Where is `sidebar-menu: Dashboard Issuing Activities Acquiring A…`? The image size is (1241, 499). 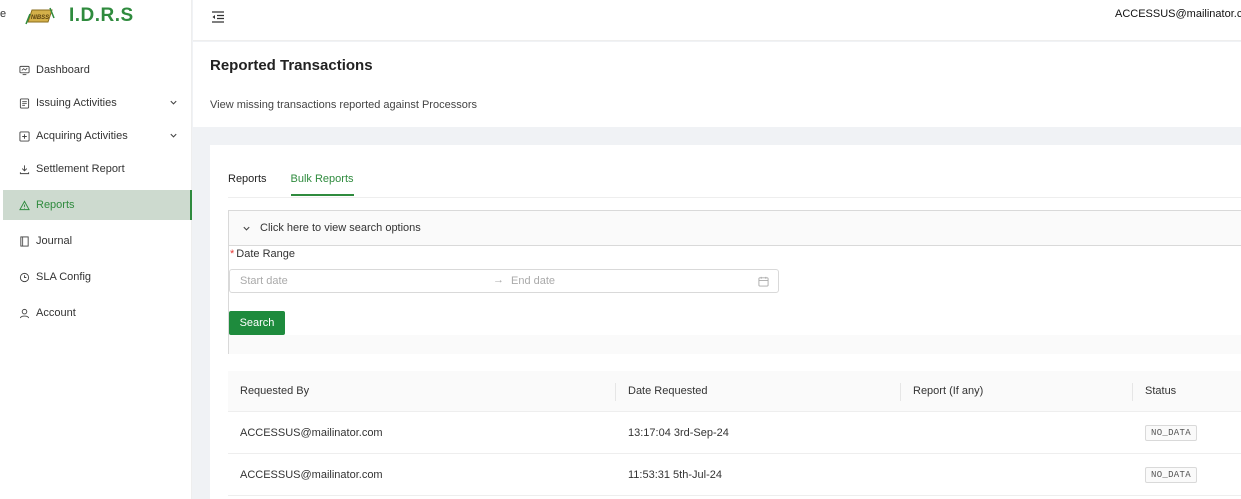
sidebar-menu: Dashboard Issuing Activities Acquiring A… is located at coordinates (97, 190).